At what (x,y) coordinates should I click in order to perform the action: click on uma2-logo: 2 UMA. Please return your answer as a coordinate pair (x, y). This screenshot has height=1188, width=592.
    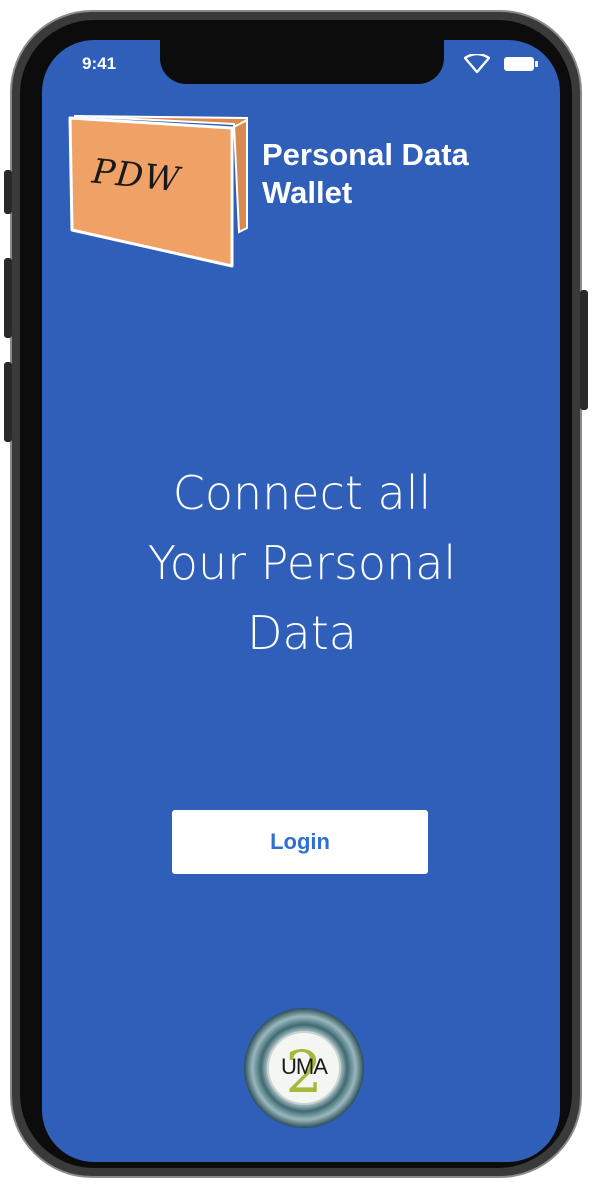
    Looking at the image, I should click on (304, 1068).